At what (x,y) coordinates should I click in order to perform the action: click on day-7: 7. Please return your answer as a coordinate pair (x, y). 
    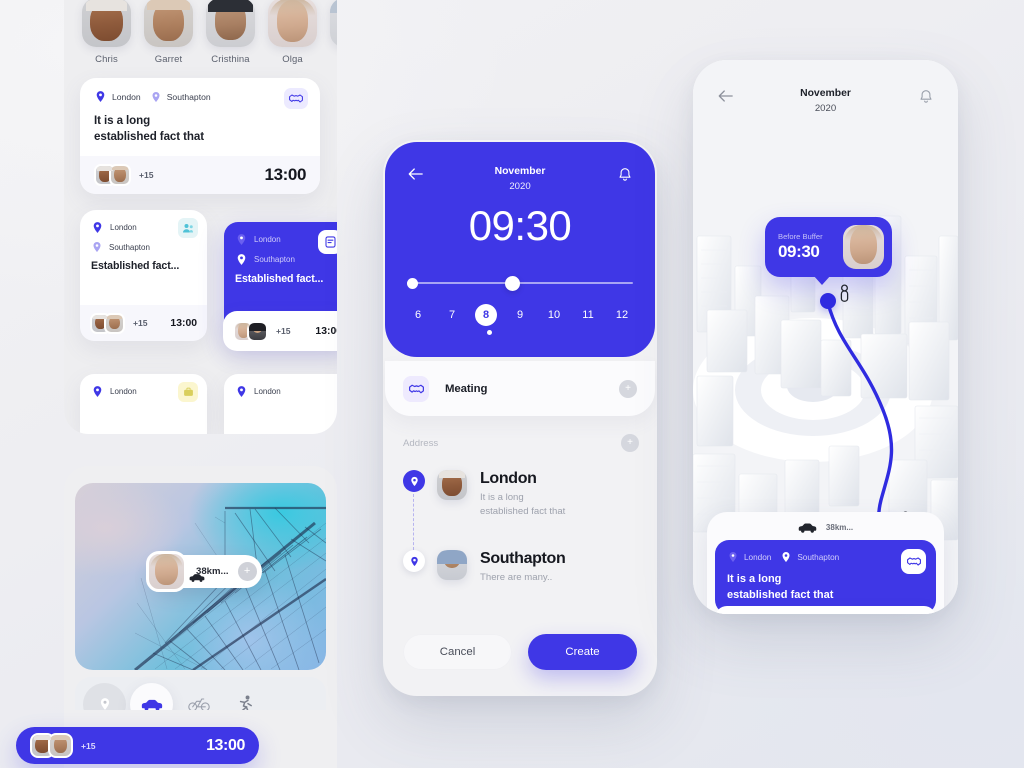
    Looking at the image, I should click on (452, 315).